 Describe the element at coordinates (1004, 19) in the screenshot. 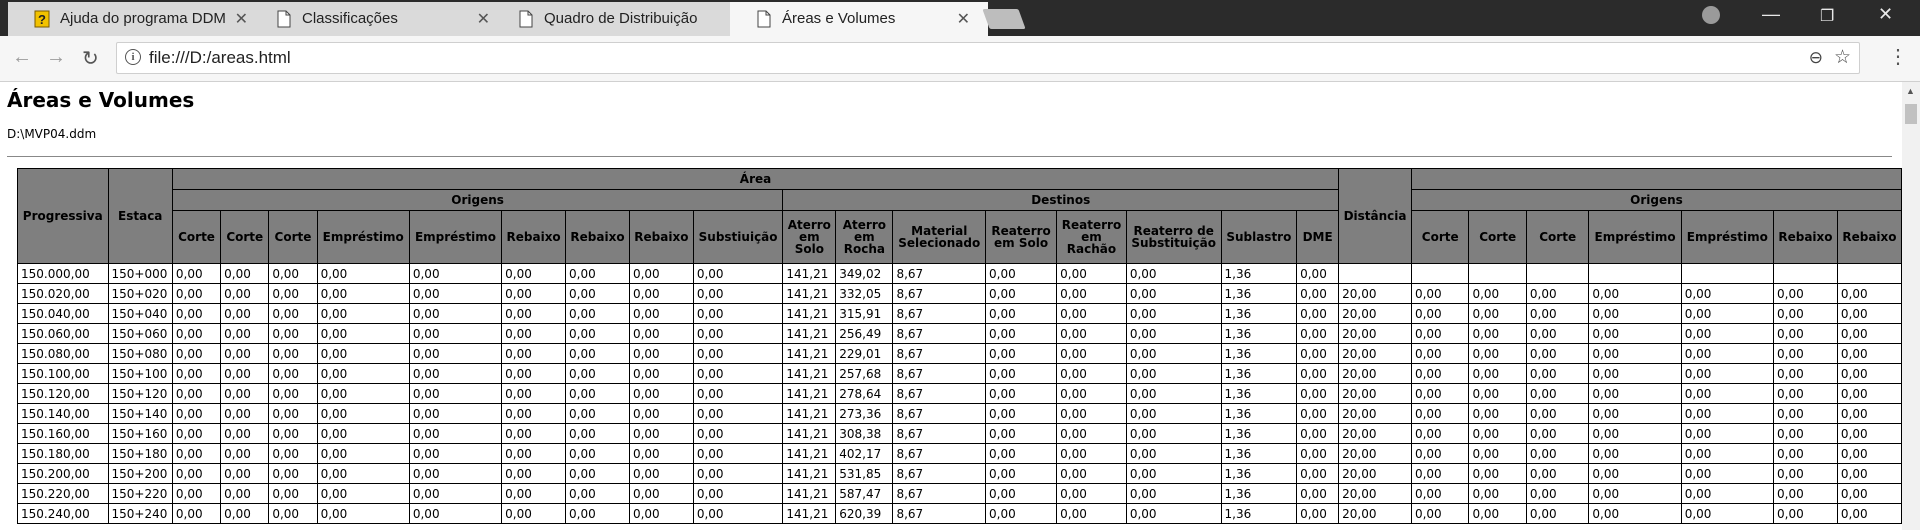

I see `new-tab-button` at that location.